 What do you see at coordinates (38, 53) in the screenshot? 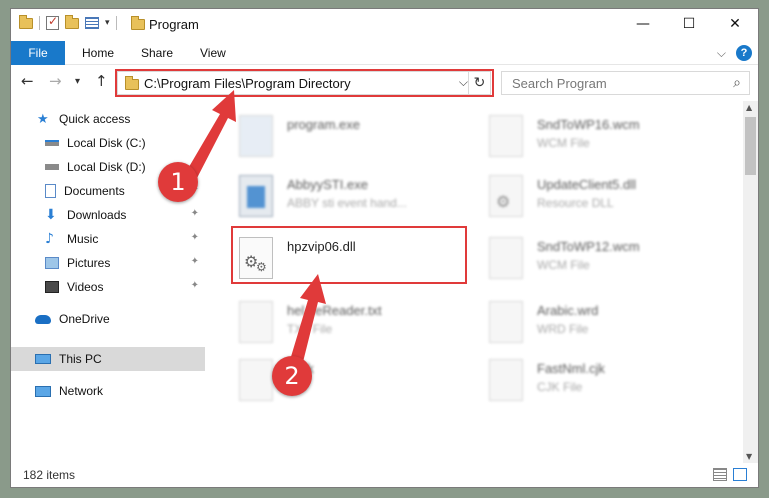
I see `tab-file: File` at bounding box center [38, 53].